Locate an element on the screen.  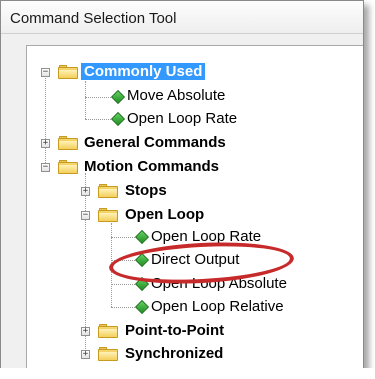
tree-node-point-to-point: Point-to-Point is located at coordinates (174, 330).